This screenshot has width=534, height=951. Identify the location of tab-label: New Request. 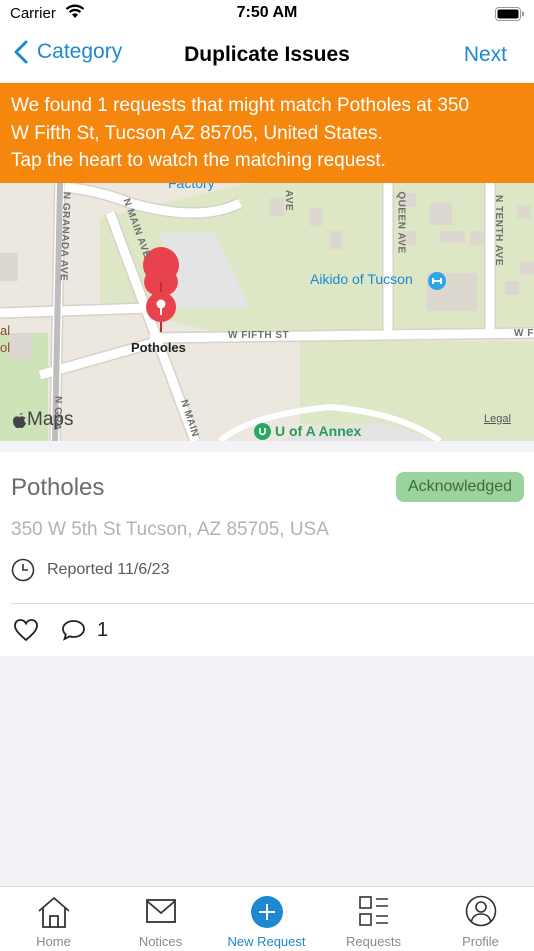
(266, 941).